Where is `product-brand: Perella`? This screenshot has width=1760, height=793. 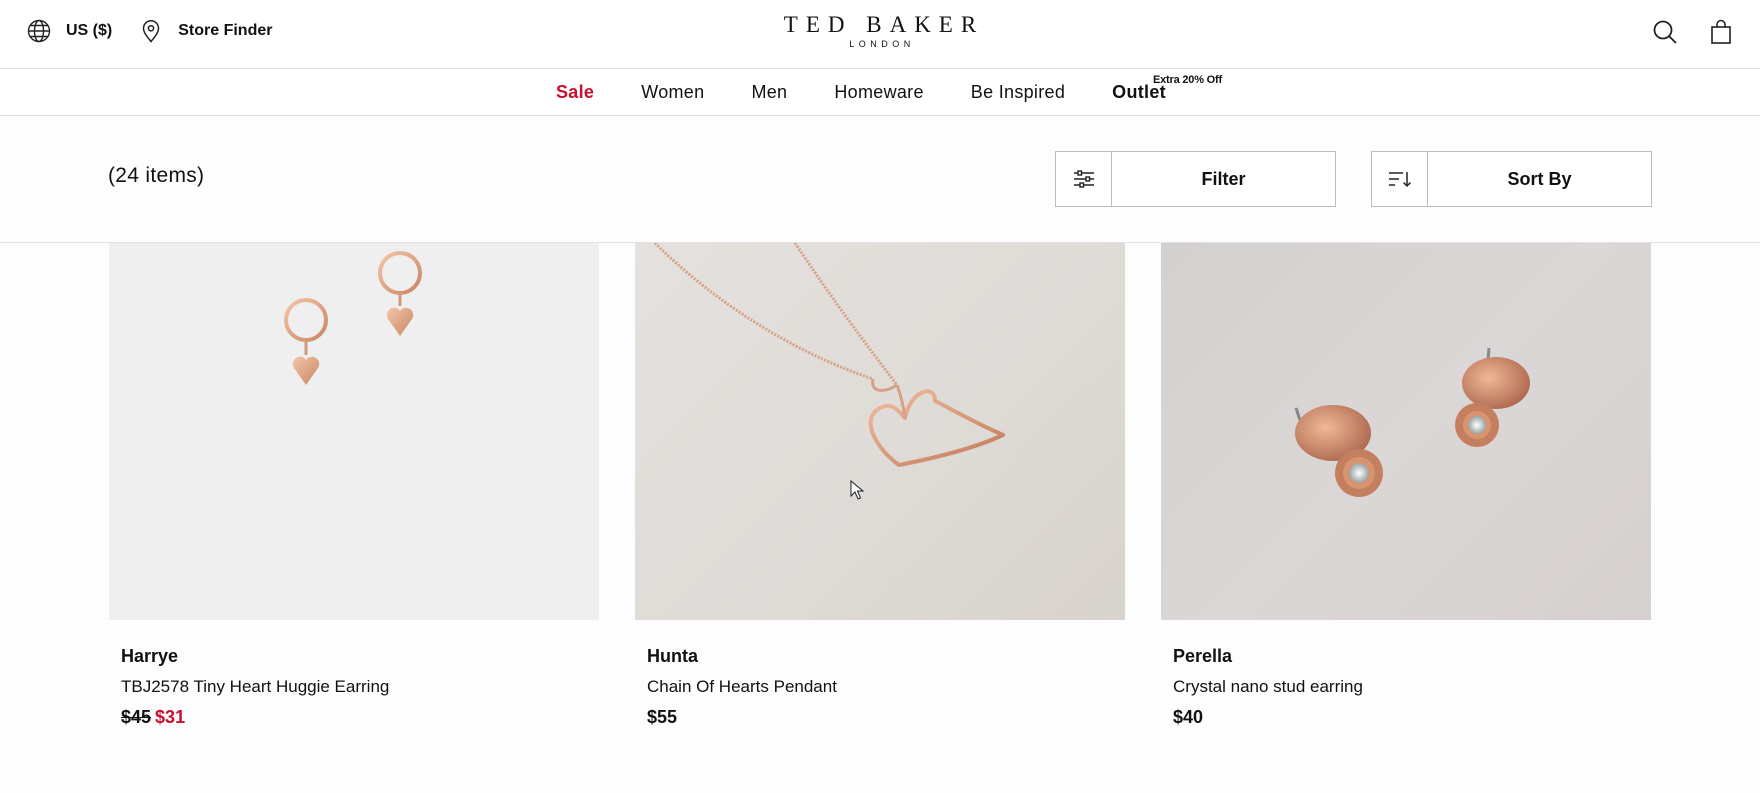
product-brand: Perella is located at coordinates (1412, 656).